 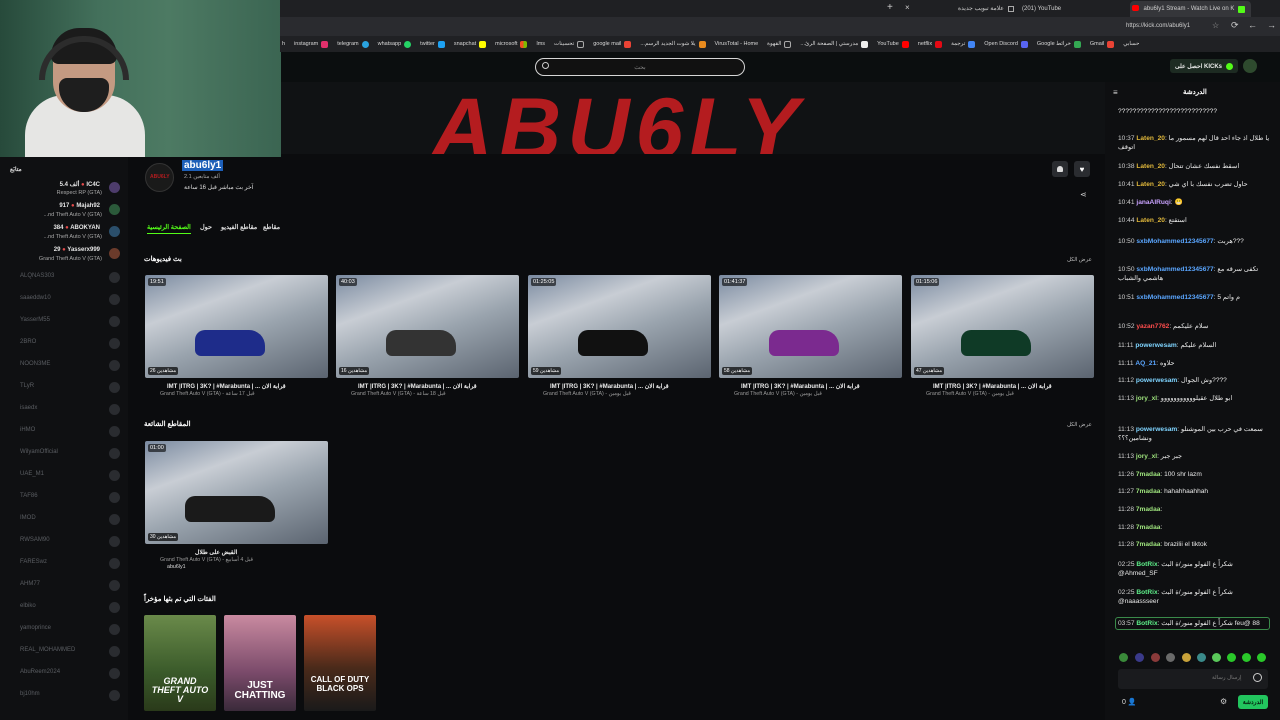 I want to click on sidebar-item-offline: UAE_M1, so click(x=64, y=476).